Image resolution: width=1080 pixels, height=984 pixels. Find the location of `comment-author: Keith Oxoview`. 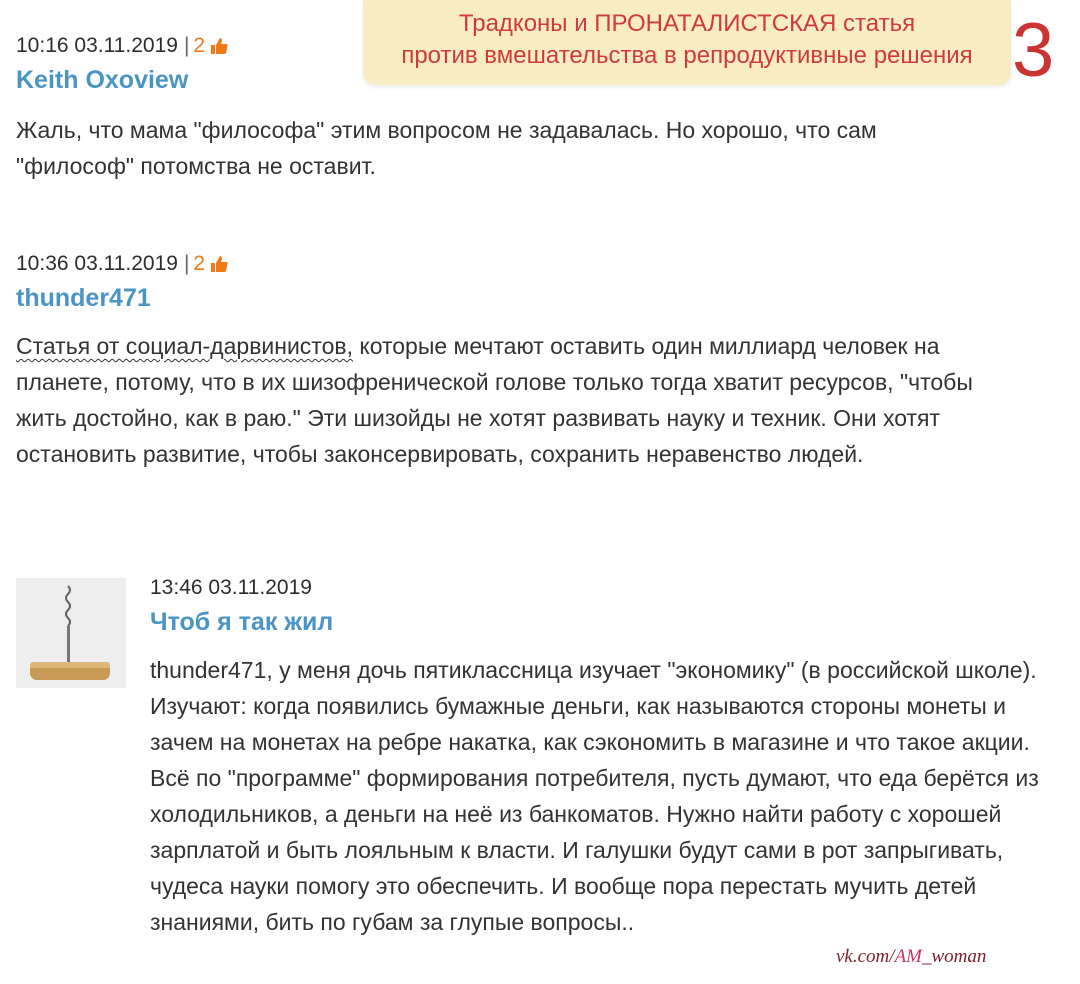

comment-author: Keith Oxoview is located at coordinates (102, 80).